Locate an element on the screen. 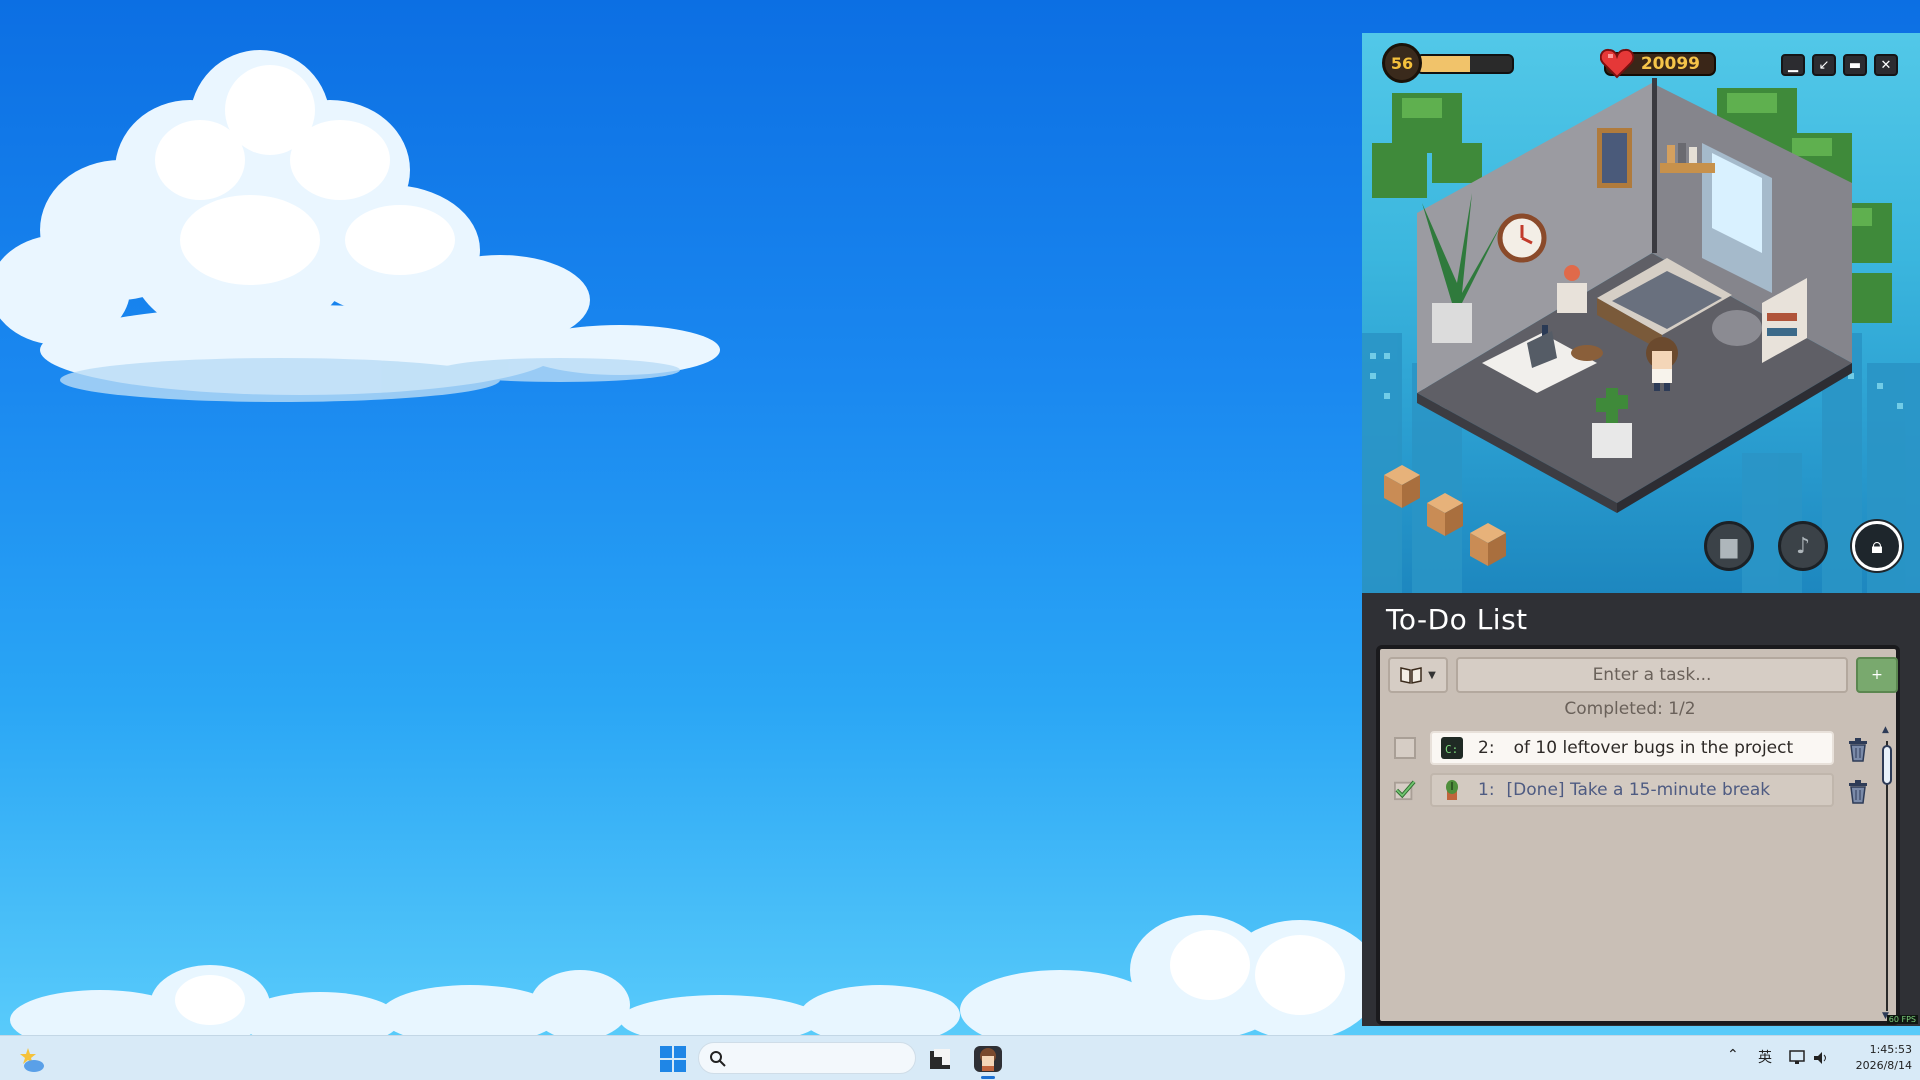 This screenshot has height=1080, width=1920. plant-icon is located at coordinates (1452, 790).